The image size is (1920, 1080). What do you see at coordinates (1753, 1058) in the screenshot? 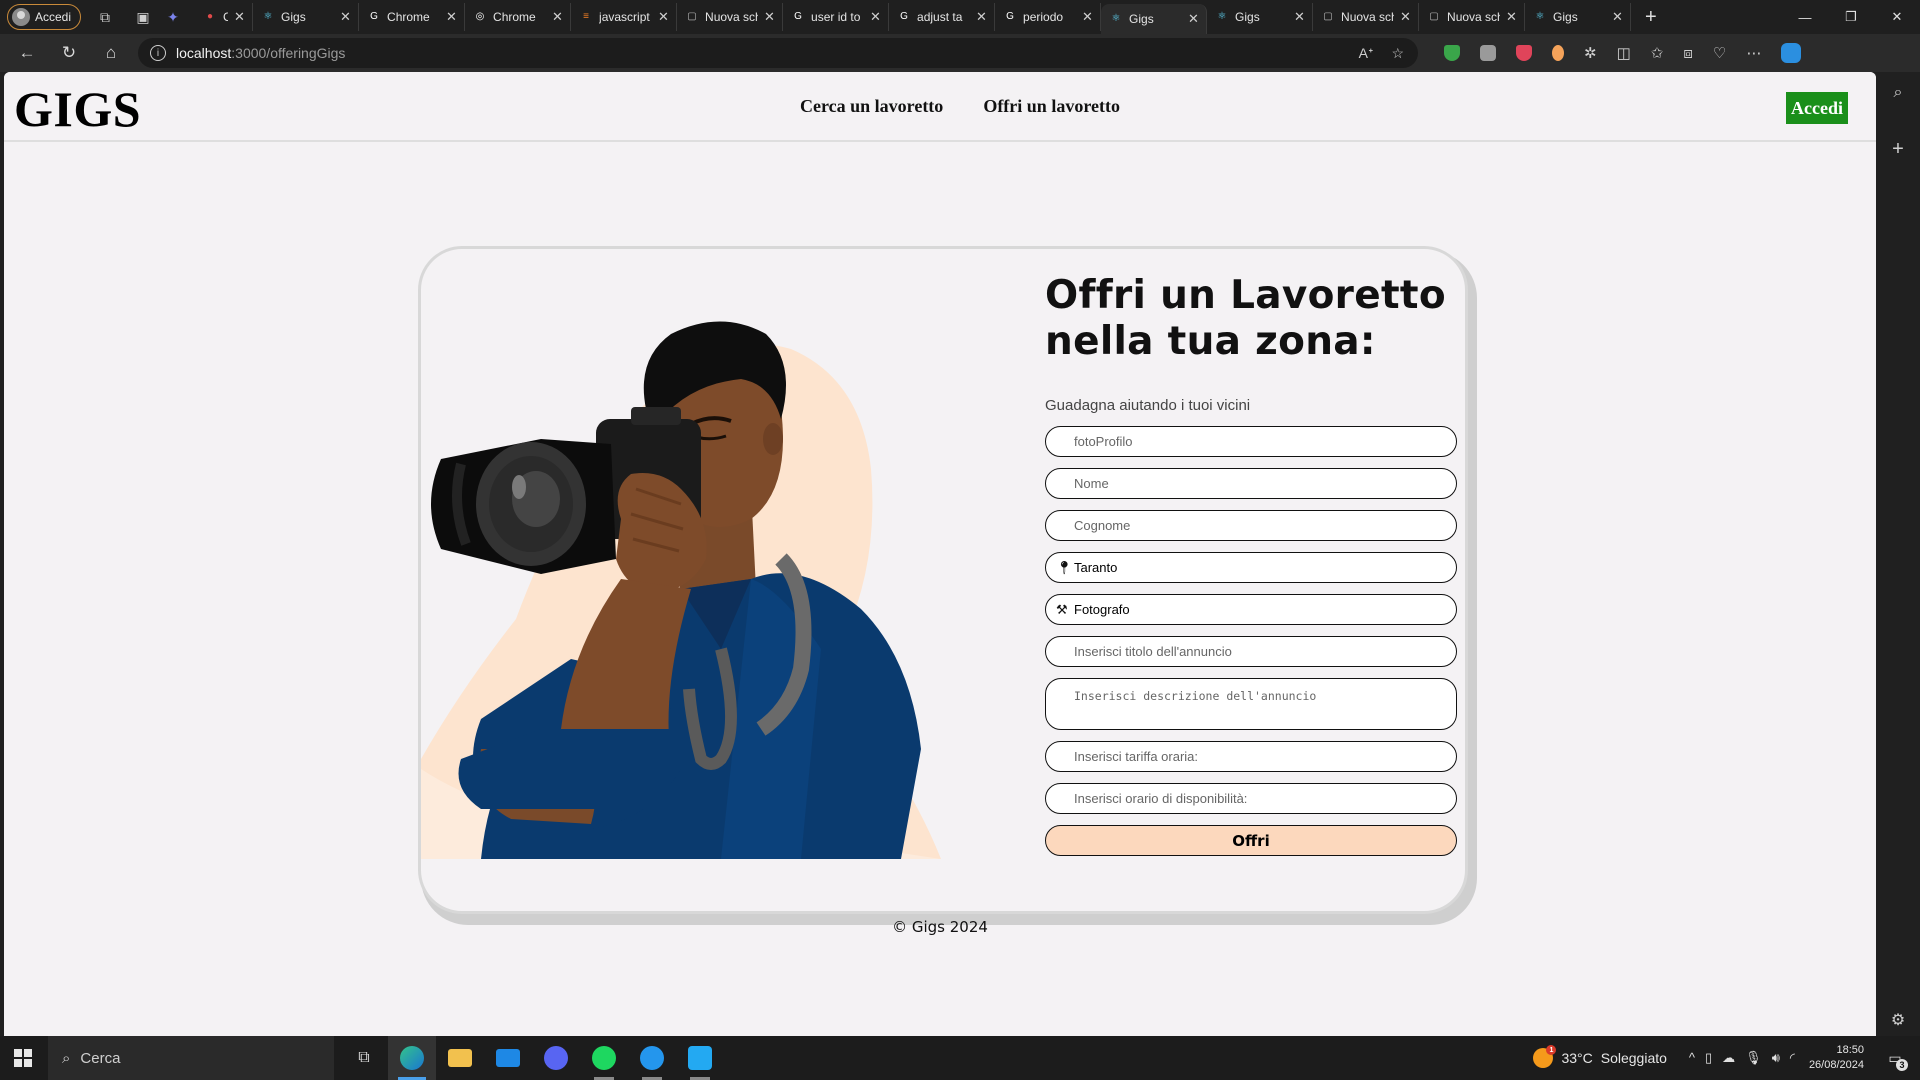
I see `microphone-icon: 🎙︎` at bounding box center [1753, 1058].